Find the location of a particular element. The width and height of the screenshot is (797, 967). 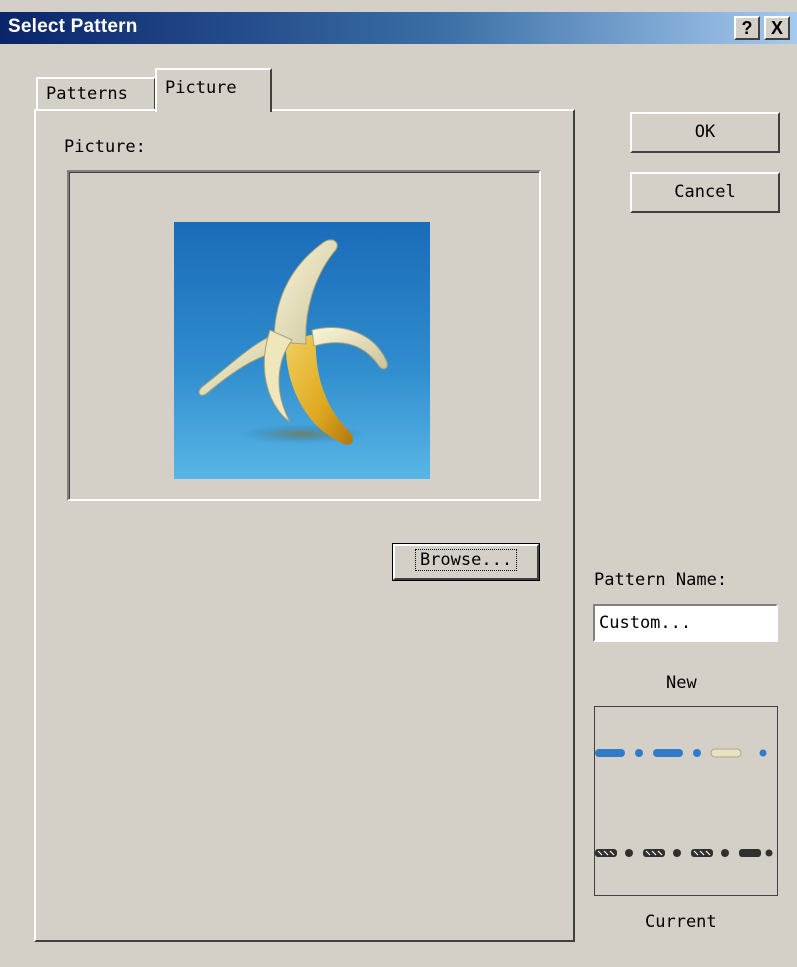

pattern-name-label: Pattern Name: is located at coordinates (661, 580).